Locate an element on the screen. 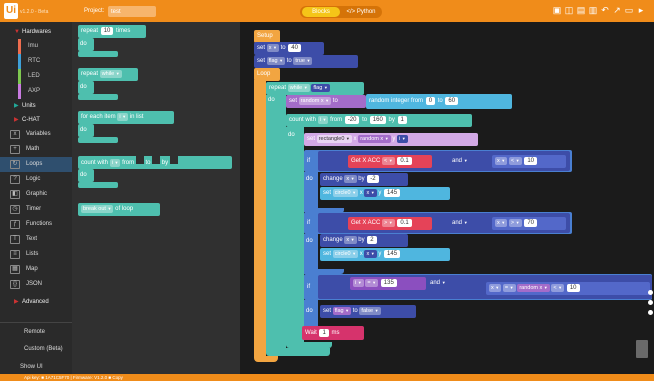 This screenshot has height=381, width=654. bool-dropdown: false ▼ is located at coordinates (370, 311).